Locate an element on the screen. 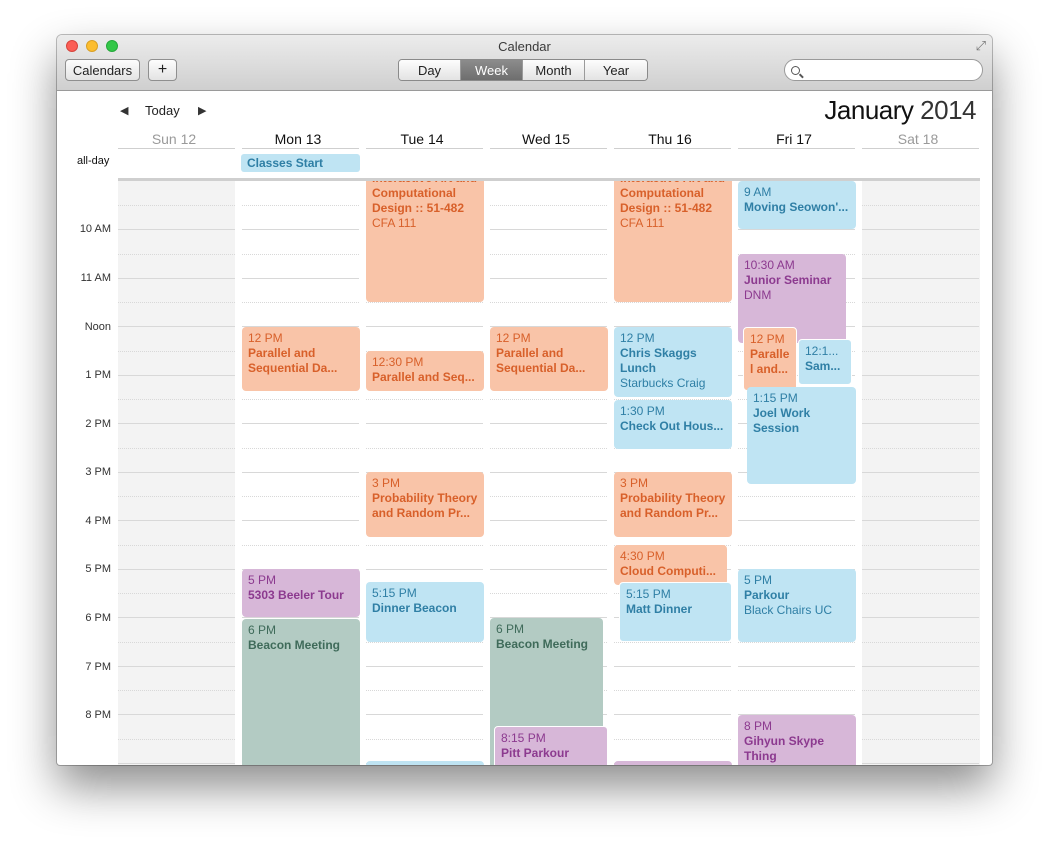  tab-day: Day is located at coordinates (430, 70).